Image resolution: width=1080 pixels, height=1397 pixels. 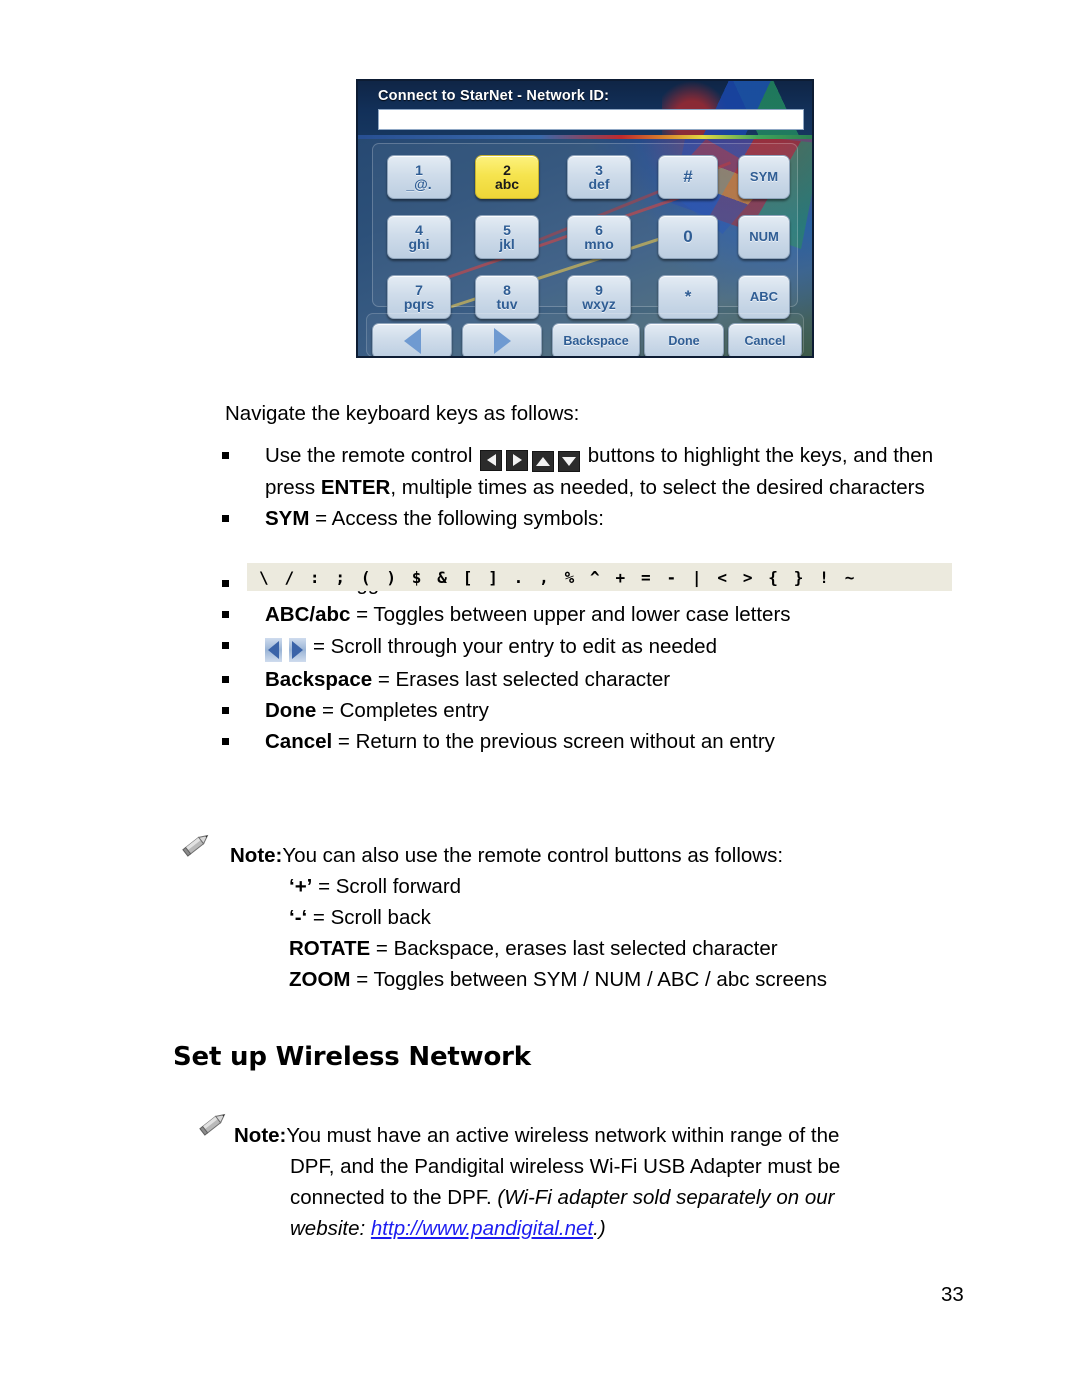 What do you see at coordinates (599, 244) in the screenshot?
I see `key-6-letters: mno` at bounding box center [599, 244].